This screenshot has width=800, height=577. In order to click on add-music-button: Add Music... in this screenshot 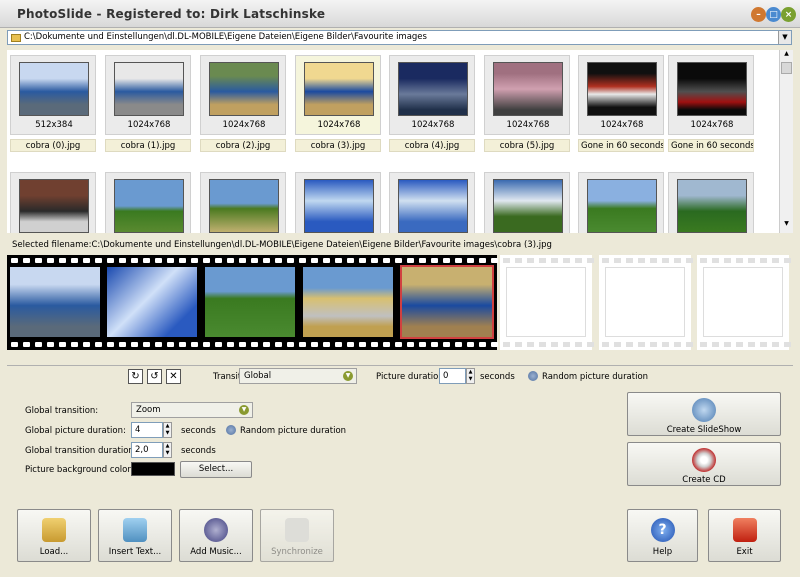, I will do `click(216, 535)`.